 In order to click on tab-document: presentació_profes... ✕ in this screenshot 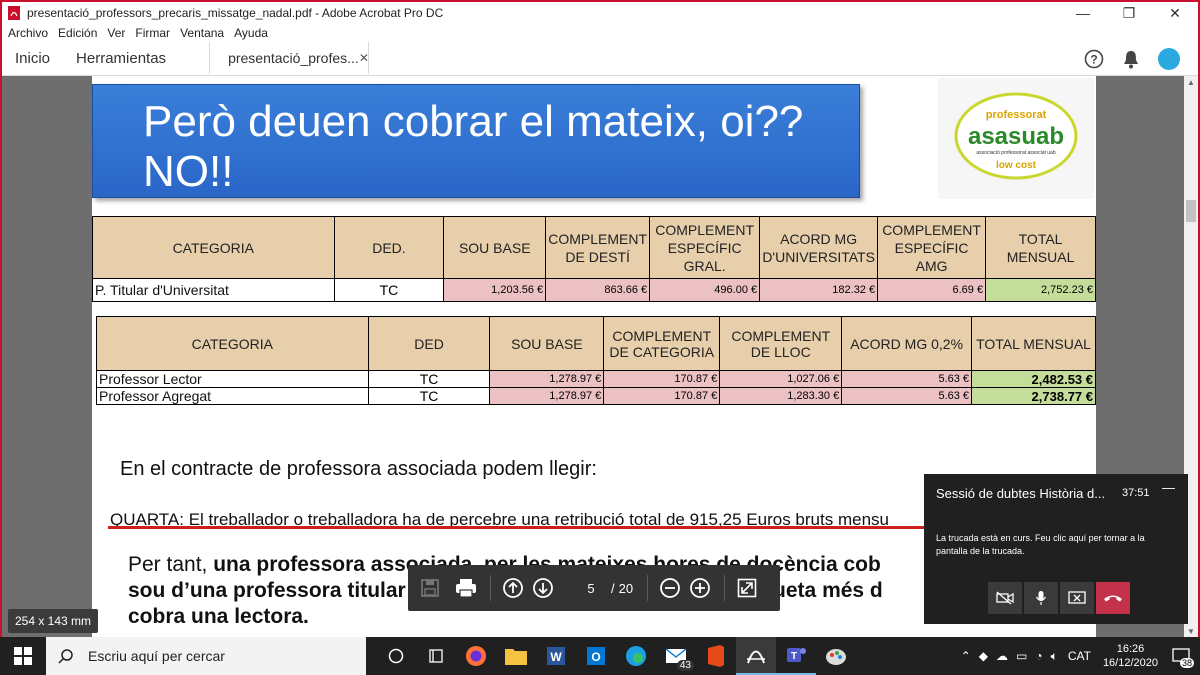, I will do `click(289, 58)`.